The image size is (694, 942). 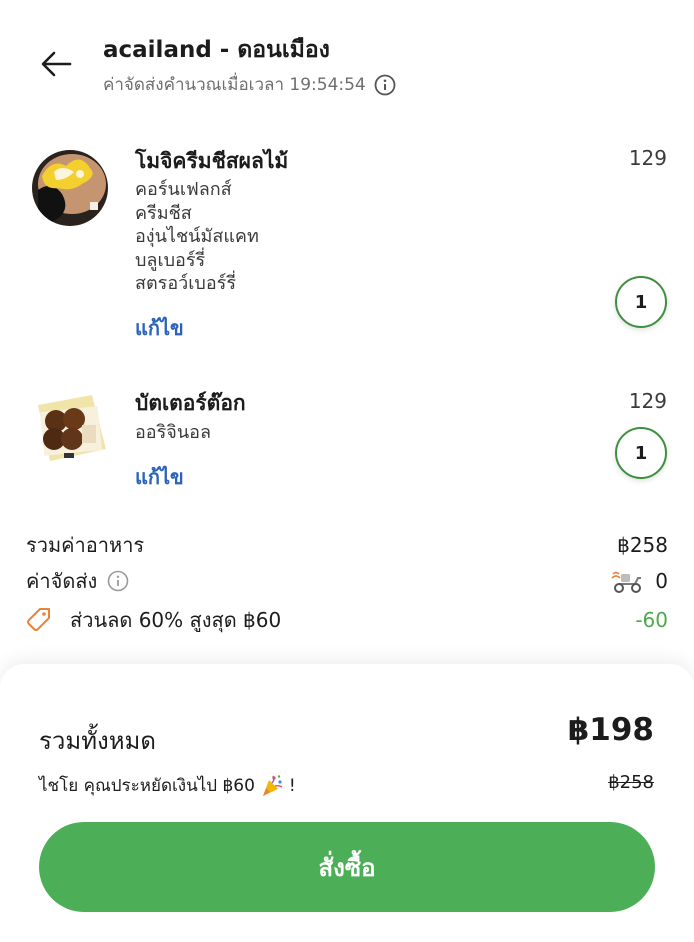 I want to click on delivery-fee-row: ค่าจัดส่ง 0, so click(x=347, y=581).